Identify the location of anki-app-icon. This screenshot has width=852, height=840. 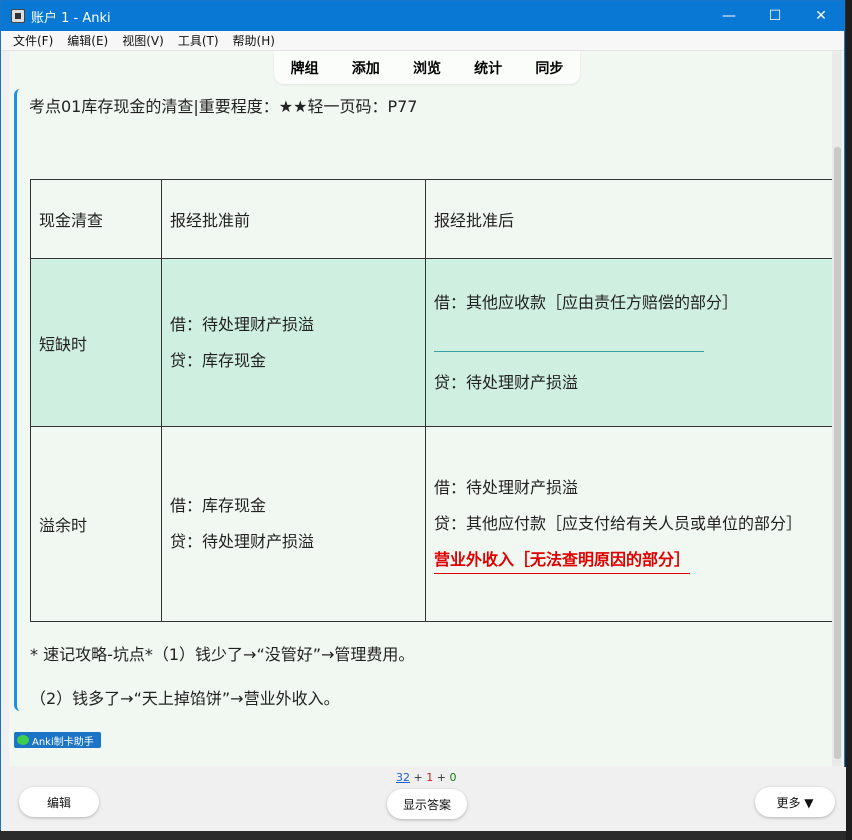
(18, 16).